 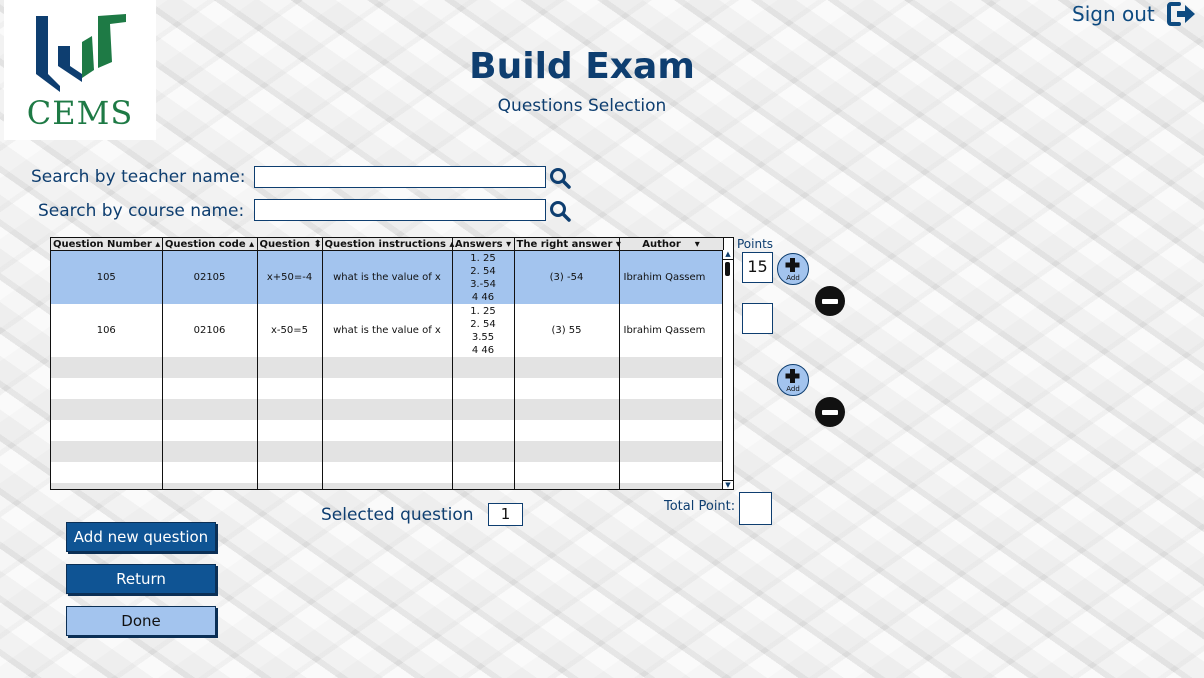 What do you see at coordinates (755, 508) in the screenshot?
I see `total-point-field` at bounding box center [755, 508].